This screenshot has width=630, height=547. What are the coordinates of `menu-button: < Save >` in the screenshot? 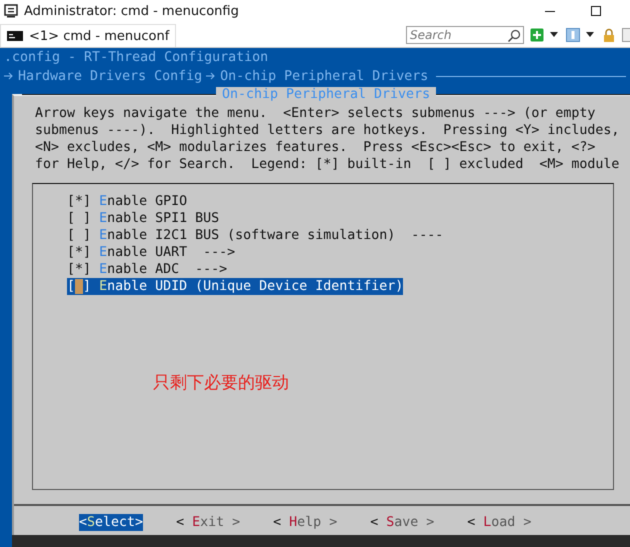 It's located at (402, 522).